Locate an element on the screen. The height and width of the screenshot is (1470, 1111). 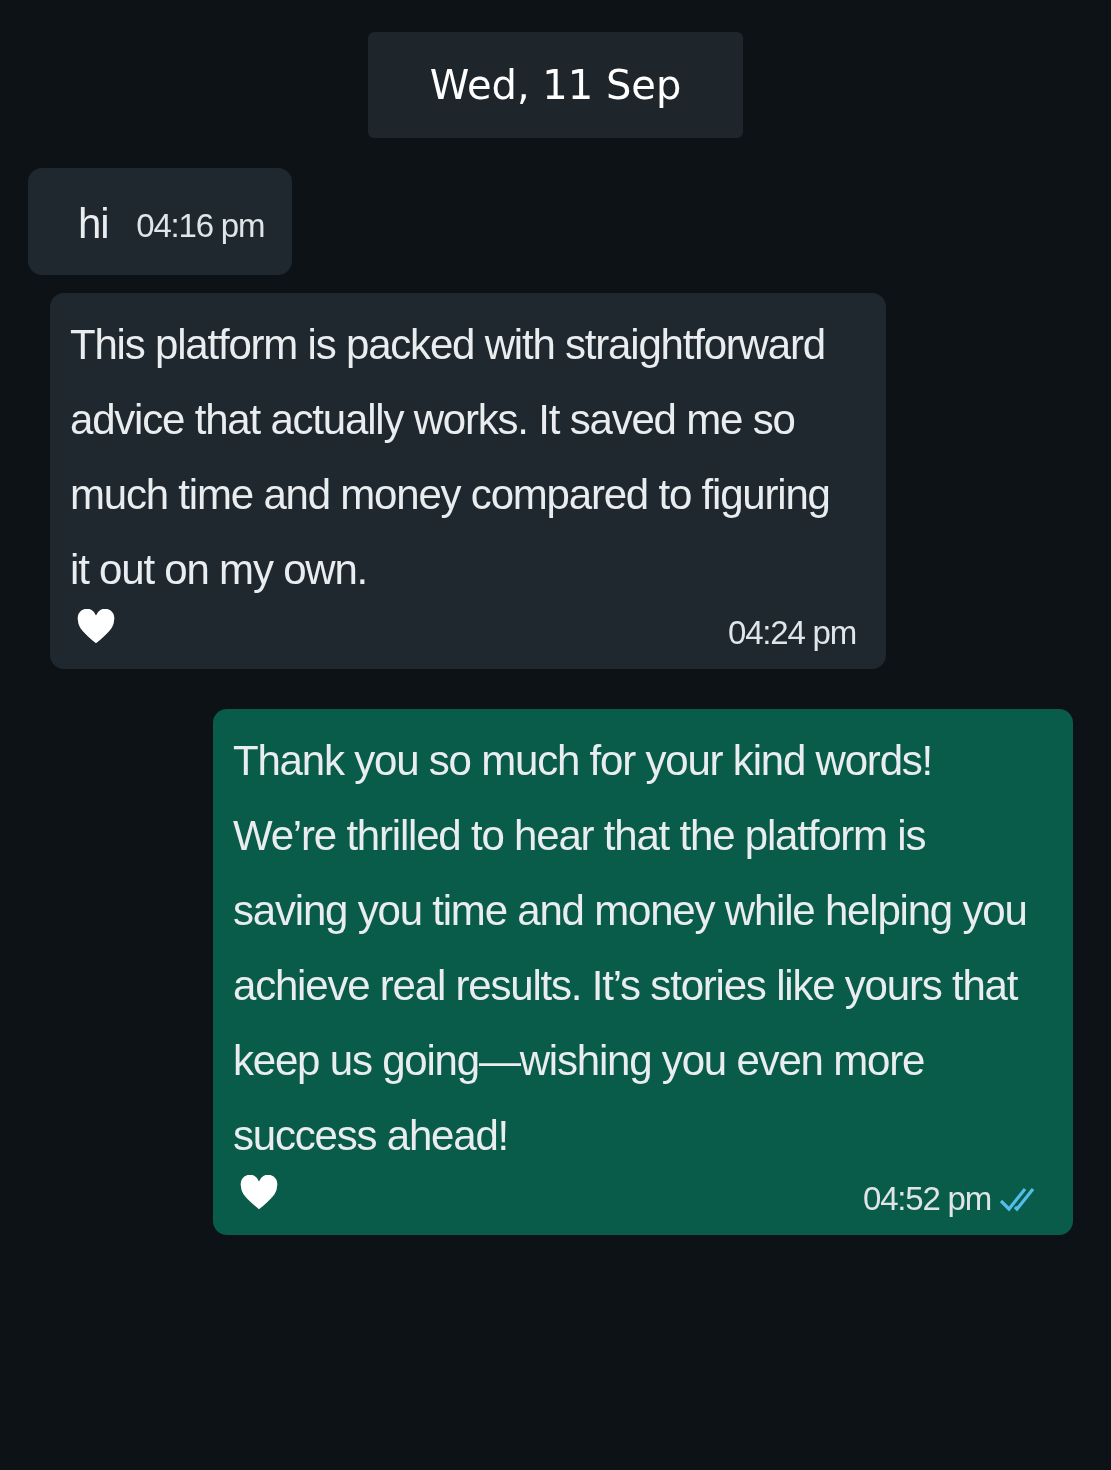
date-chip: Wed, 11 Sep is located at coordinates (555, 85).